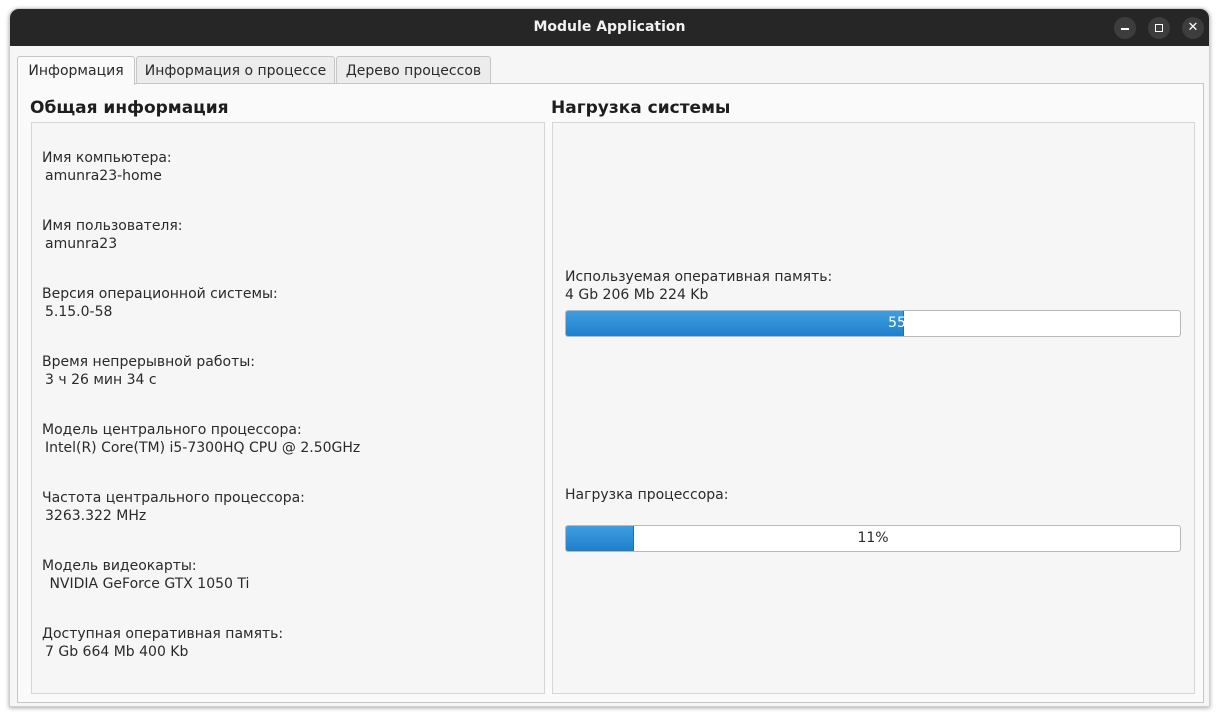 Image resolution: width=1220 pixels, height=715 pixels. Describe the element at coordinates (149, 362) in the screenshot. I see `info-label: Время непрерывной работы:` at that location.